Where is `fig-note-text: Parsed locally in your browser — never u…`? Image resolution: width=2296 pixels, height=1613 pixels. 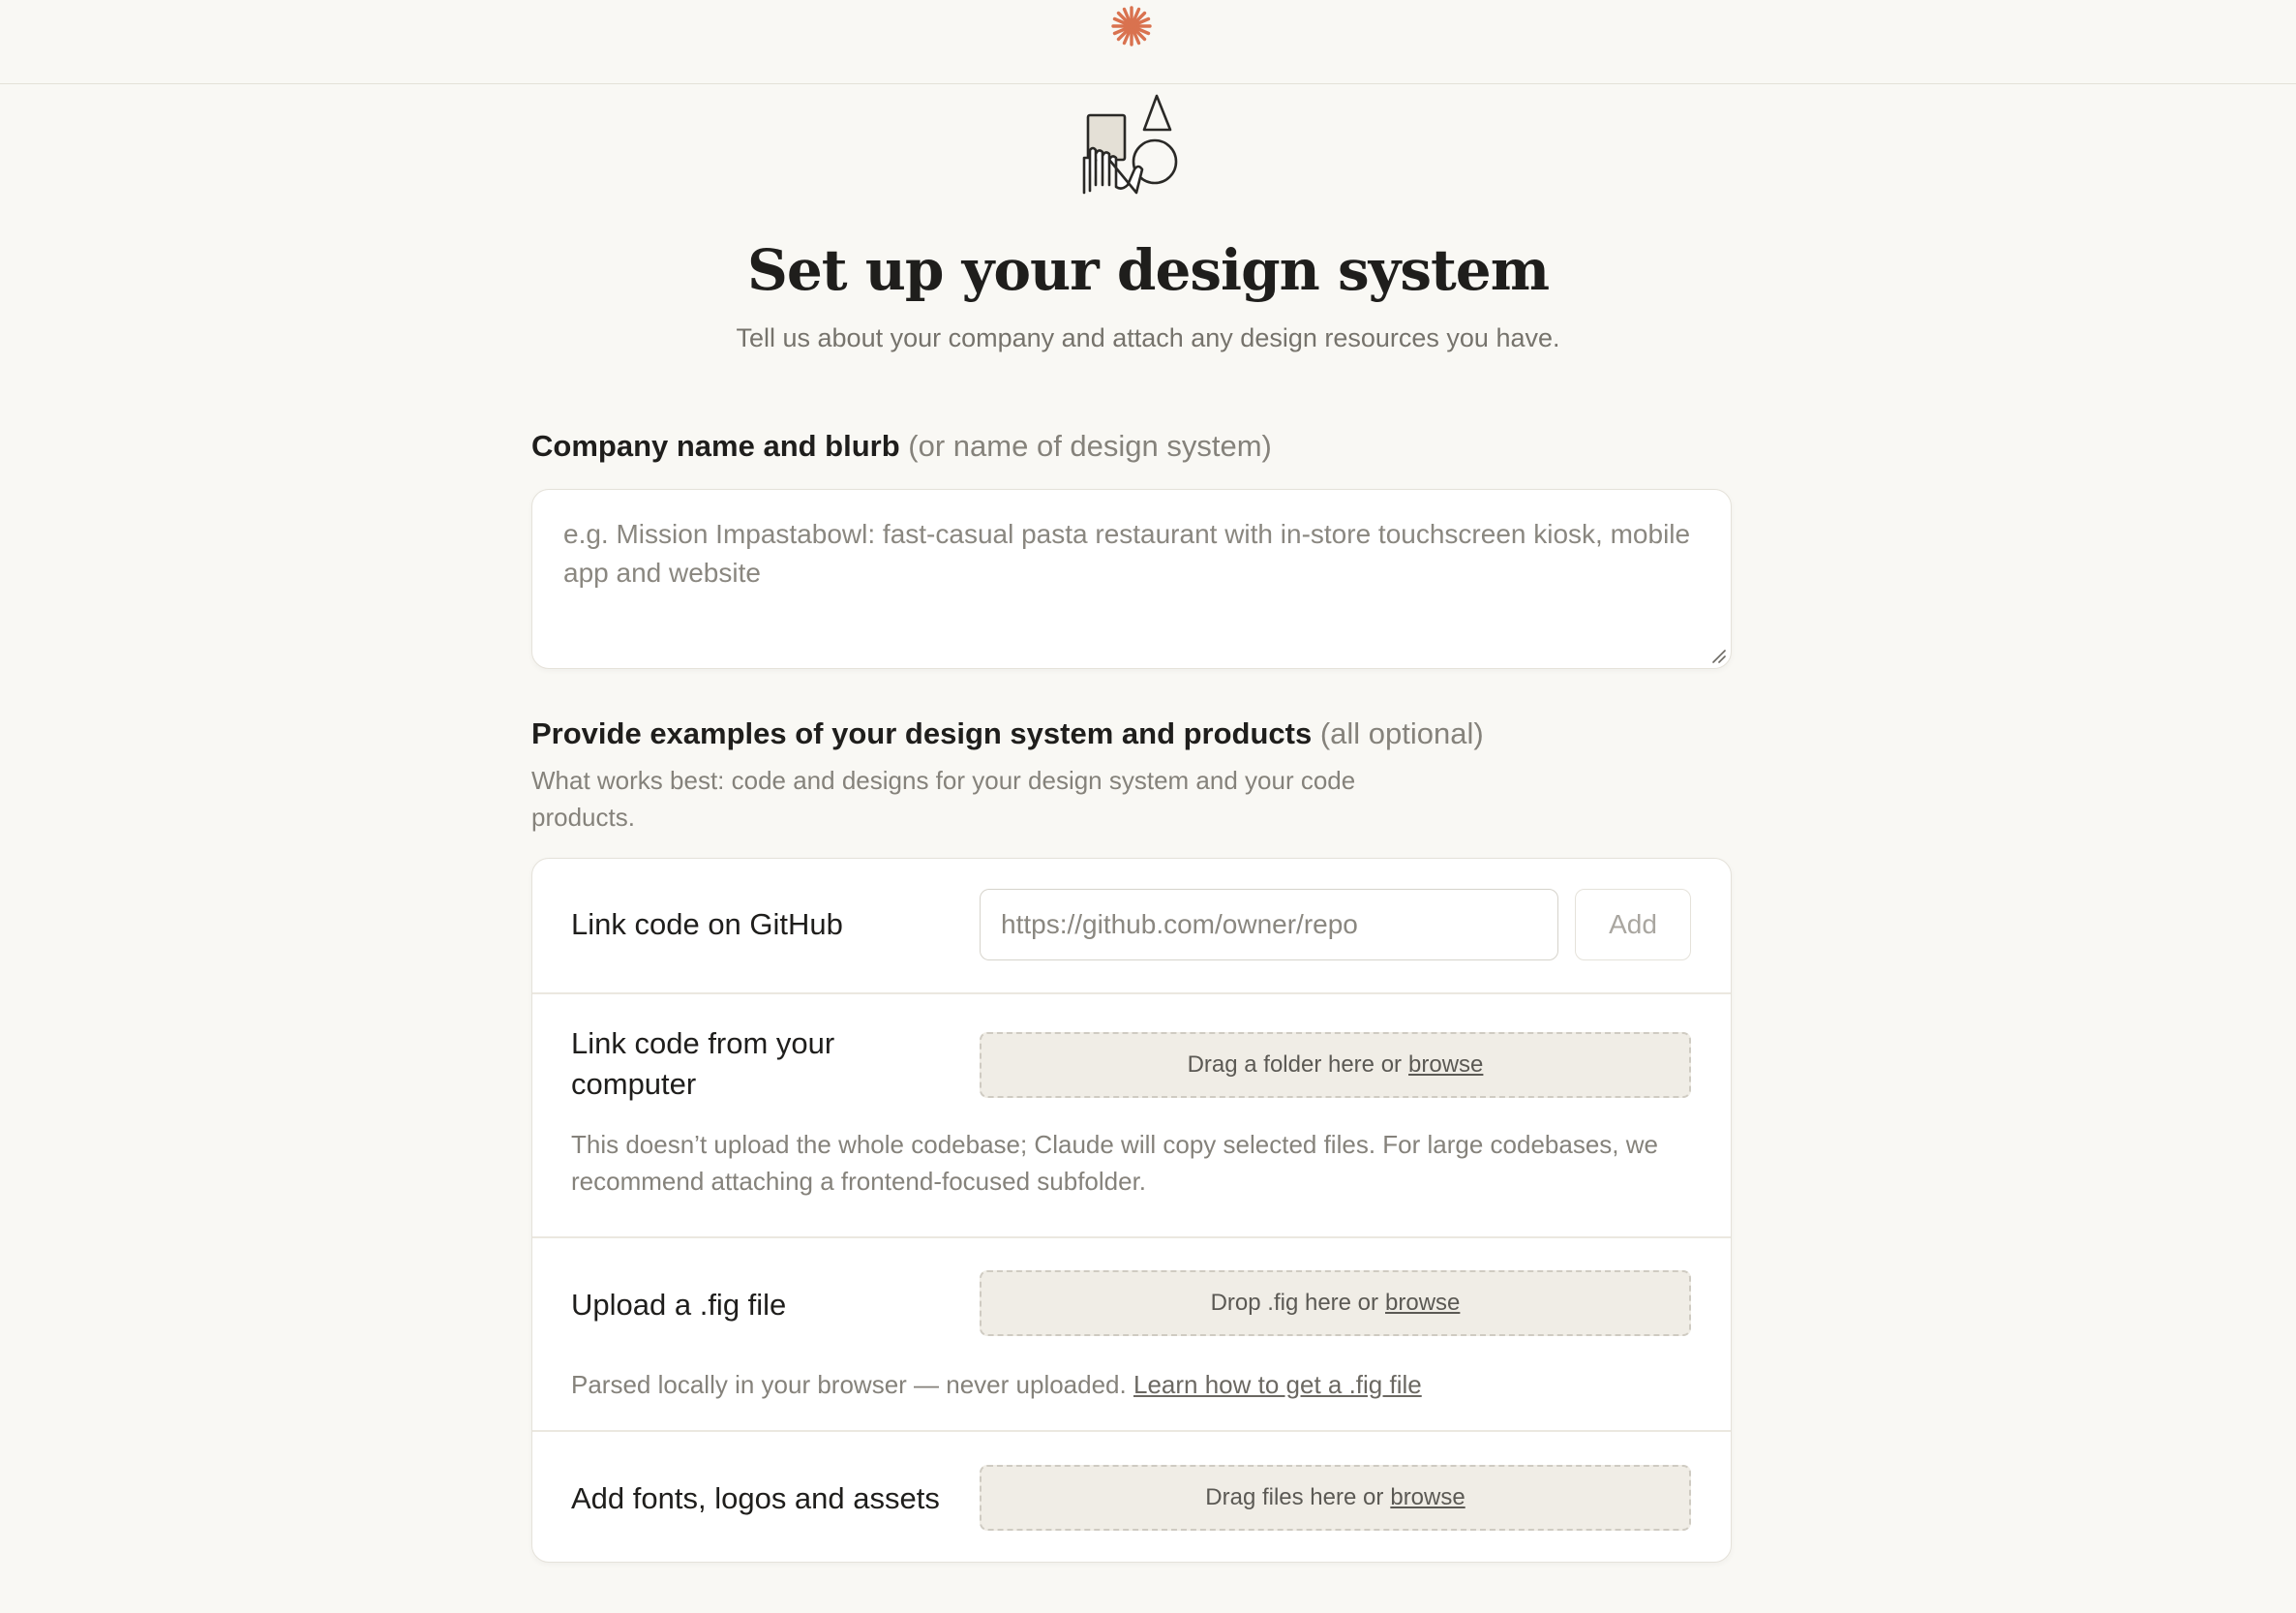 fig-note-text: Parsed locally in your browser — never u… is located at coordinates (849, 1384).